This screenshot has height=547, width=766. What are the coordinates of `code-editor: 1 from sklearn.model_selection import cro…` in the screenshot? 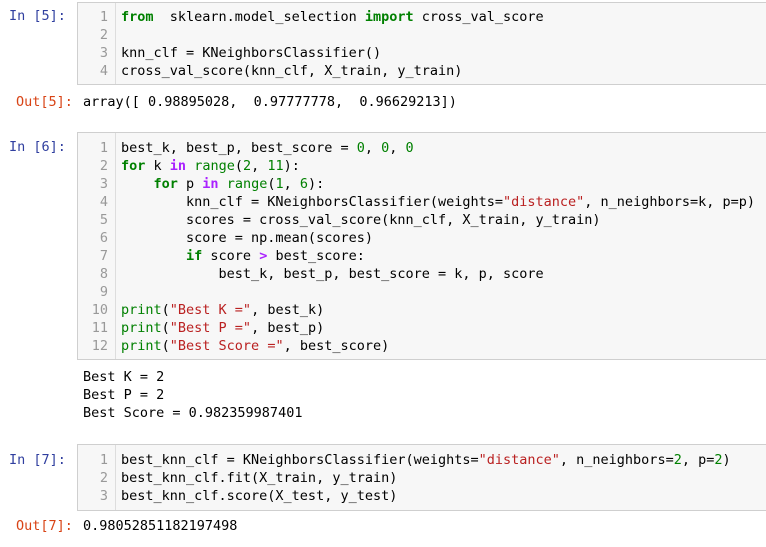 It's located at (421, 43).